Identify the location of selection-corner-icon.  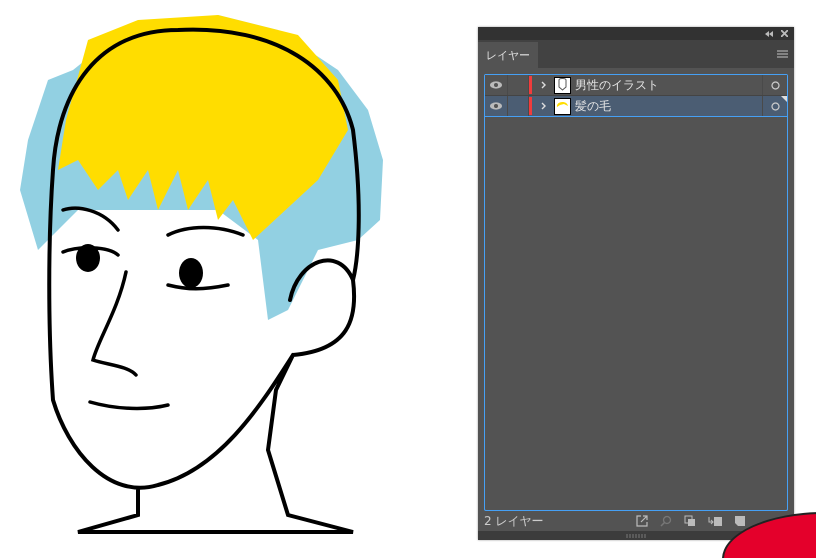
(784, 99).